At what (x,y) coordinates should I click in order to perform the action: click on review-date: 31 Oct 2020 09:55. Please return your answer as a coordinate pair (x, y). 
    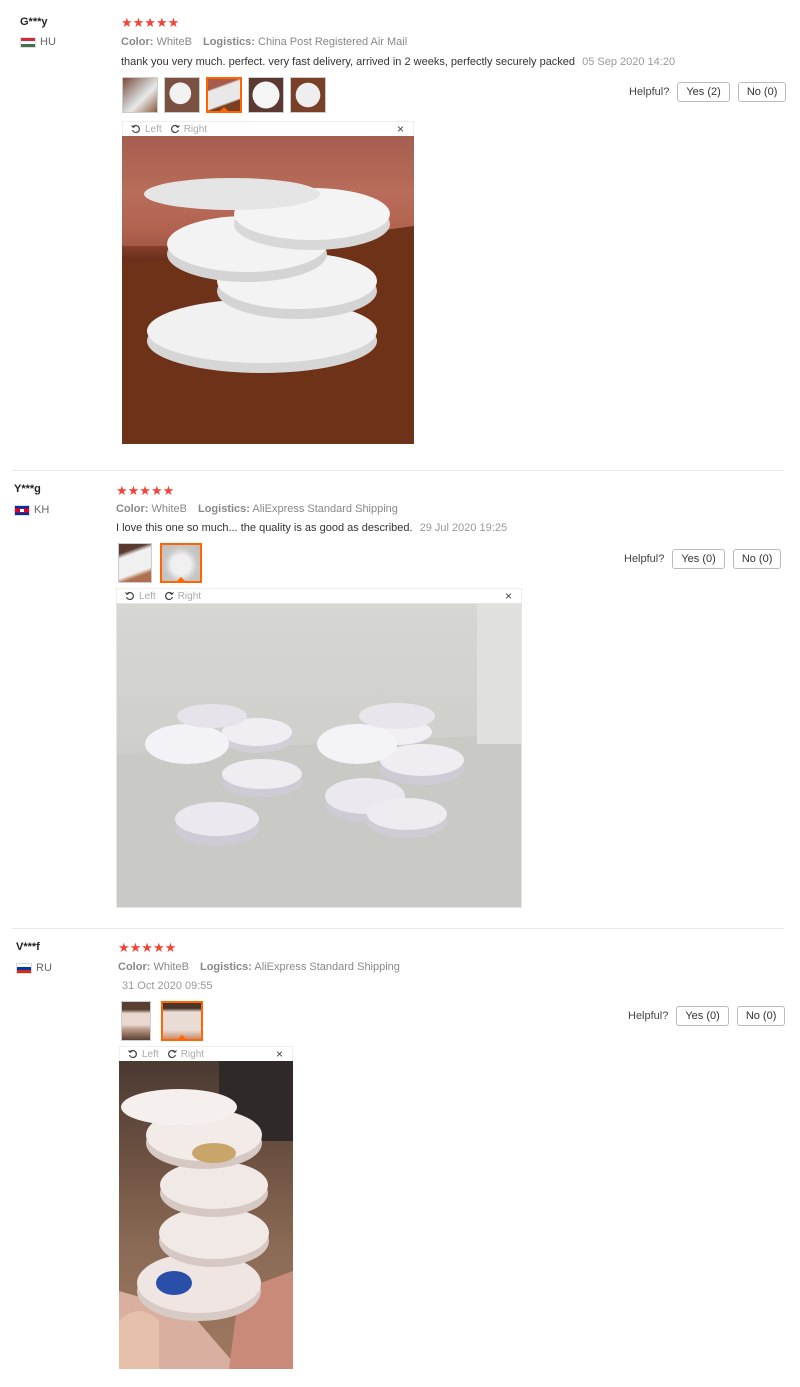
    Looking at the image, I should click on (167, 986).